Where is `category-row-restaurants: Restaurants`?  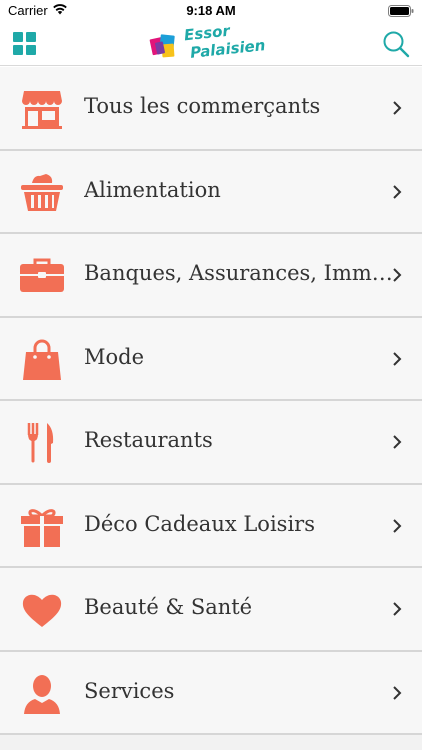 category-row-restaurants: Restaurants is located at coordinates (211, 443).